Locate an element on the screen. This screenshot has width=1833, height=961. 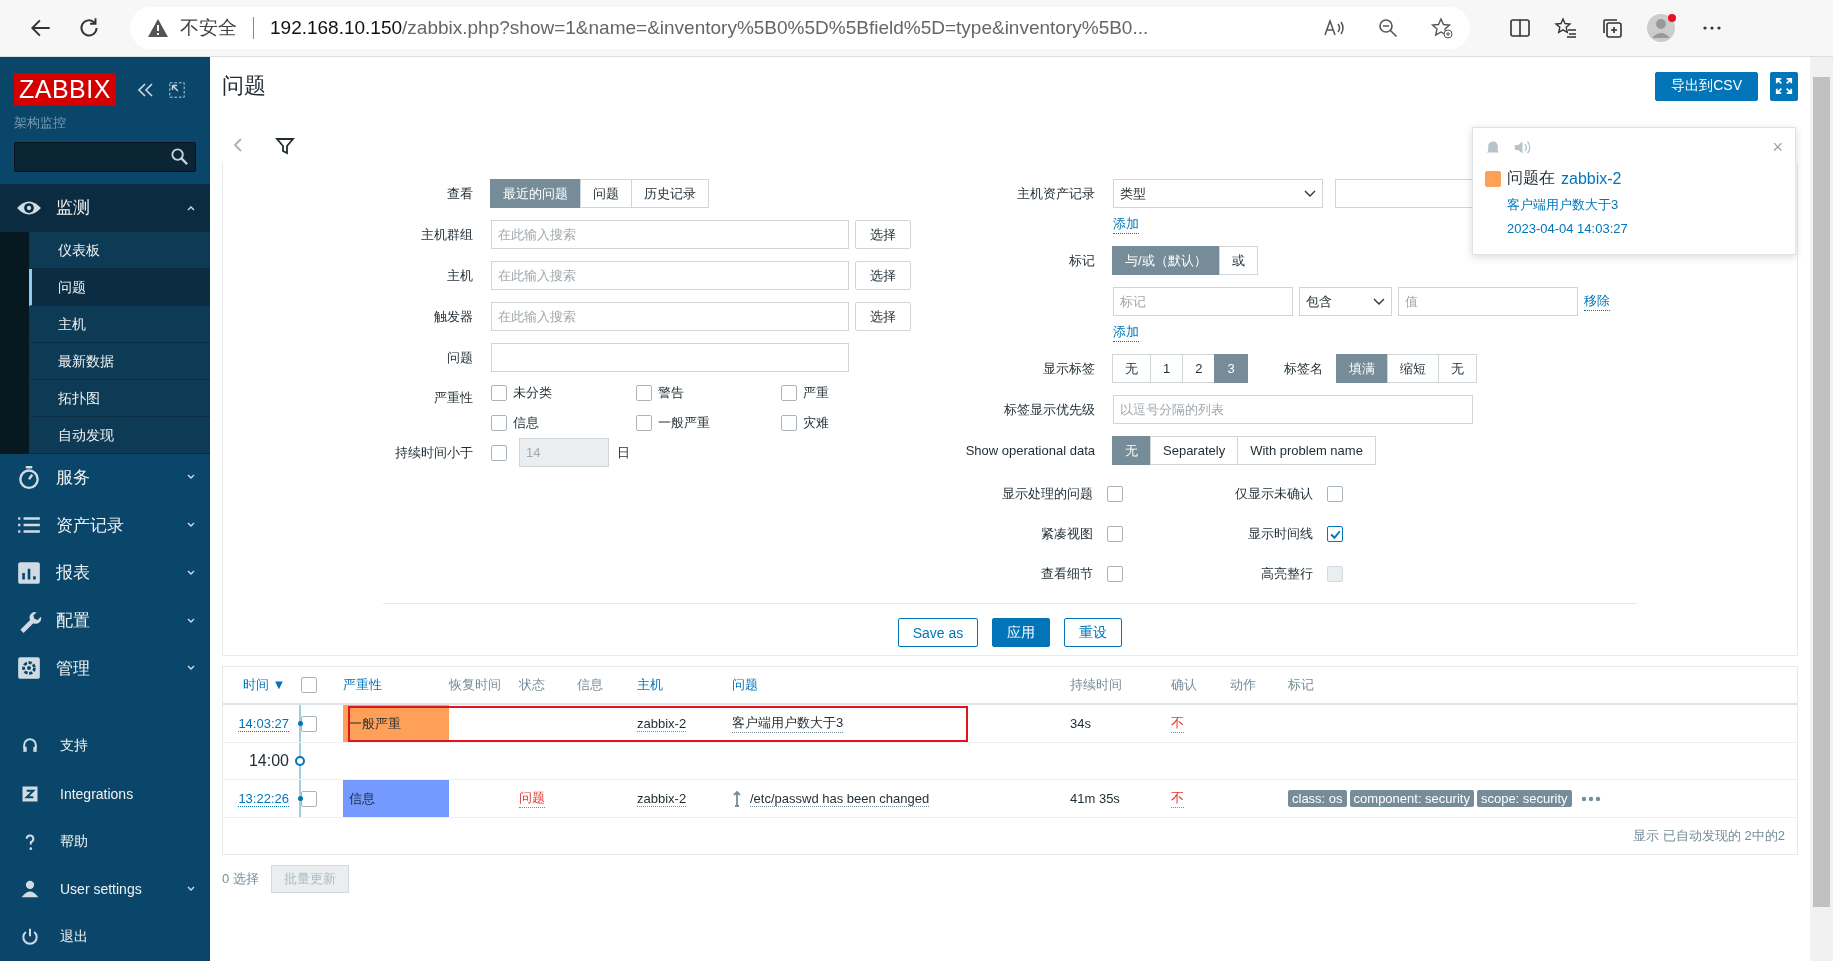
operational-data-option: With problem name is located at coordinates (1306, 450).